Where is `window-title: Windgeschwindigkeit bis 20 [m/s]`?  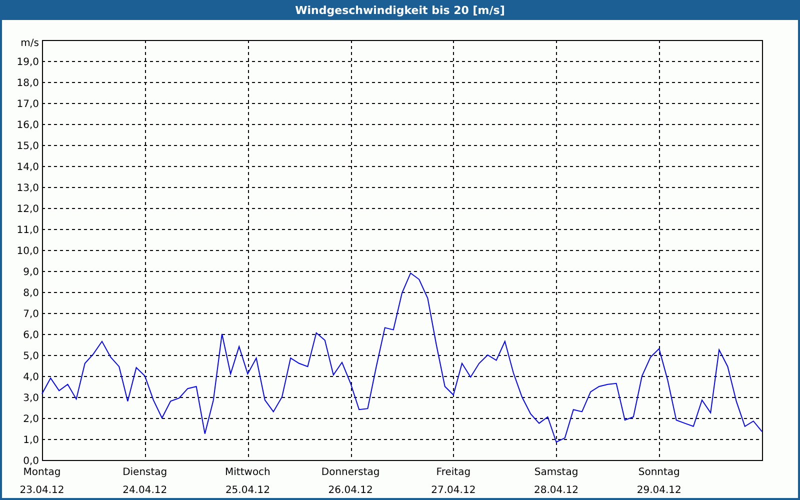 window-title: Windgeschwindigkeit bis 20 [m/s] is located at coordinates (400, 10).